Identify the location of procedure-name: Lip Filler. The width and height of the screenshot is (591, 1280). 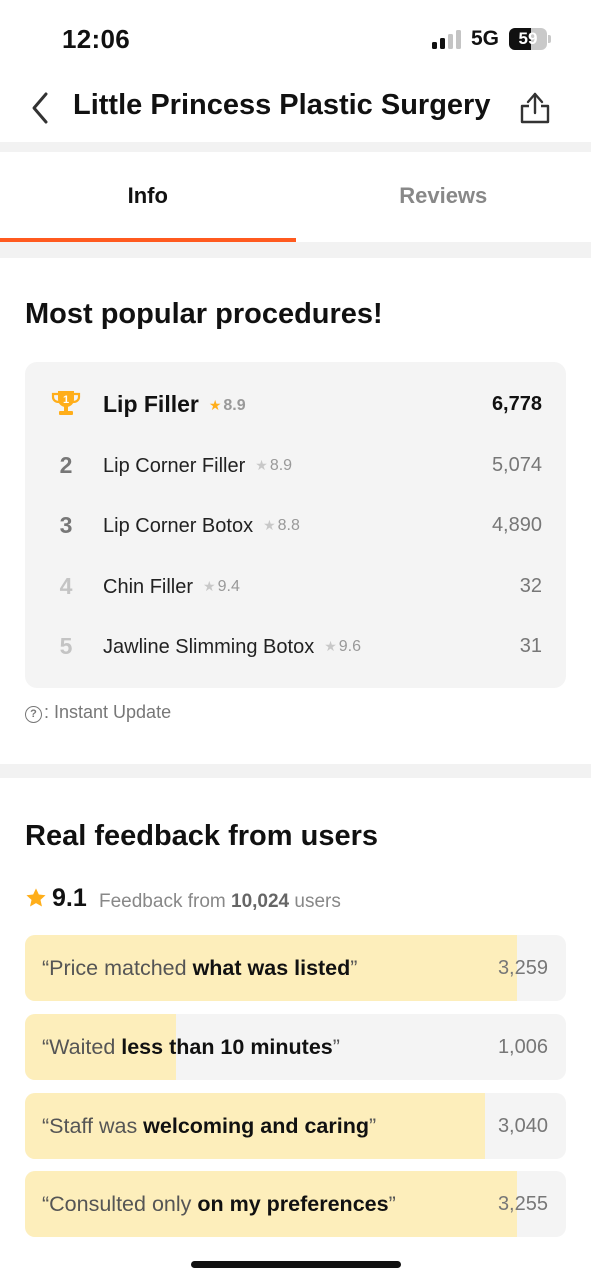
(151, 404).